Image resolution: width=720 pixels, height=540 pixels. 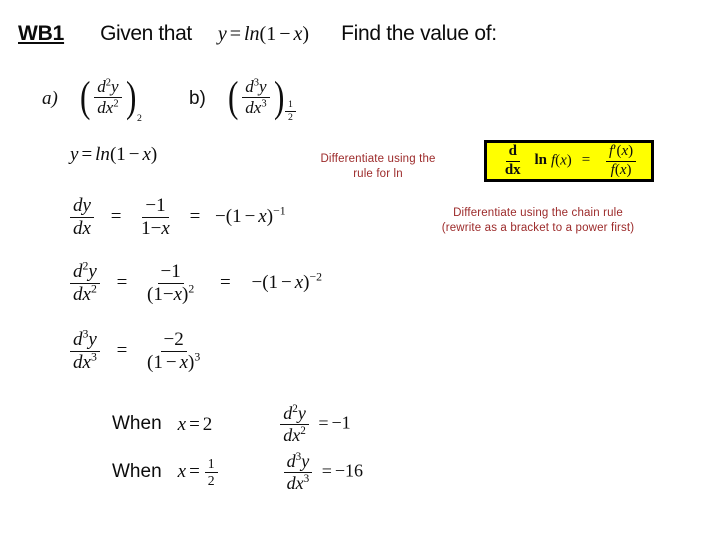 What do you see at coordinates (41, 33) in the screenshot?
I see `question-label: WB1` at bounding box center [41, 33].